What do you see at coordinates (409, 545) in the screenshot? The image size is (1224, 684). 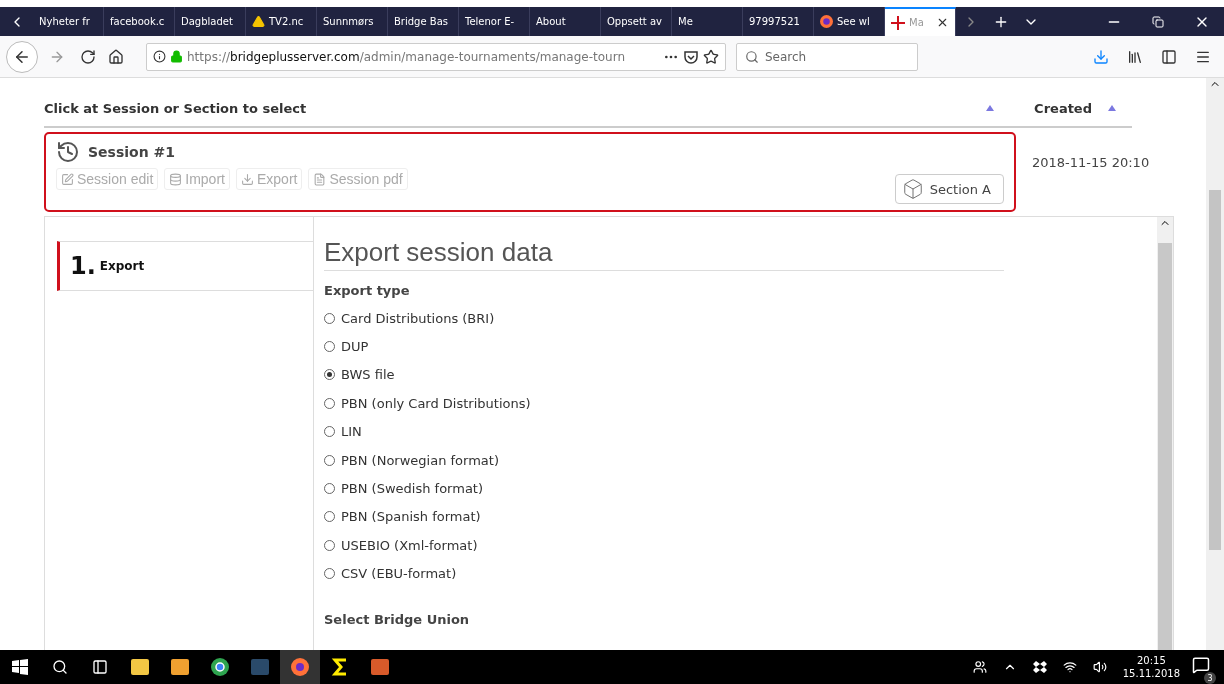 I see `option-label: USEBIO (Xml-format)` at bounding box center [409, 545].